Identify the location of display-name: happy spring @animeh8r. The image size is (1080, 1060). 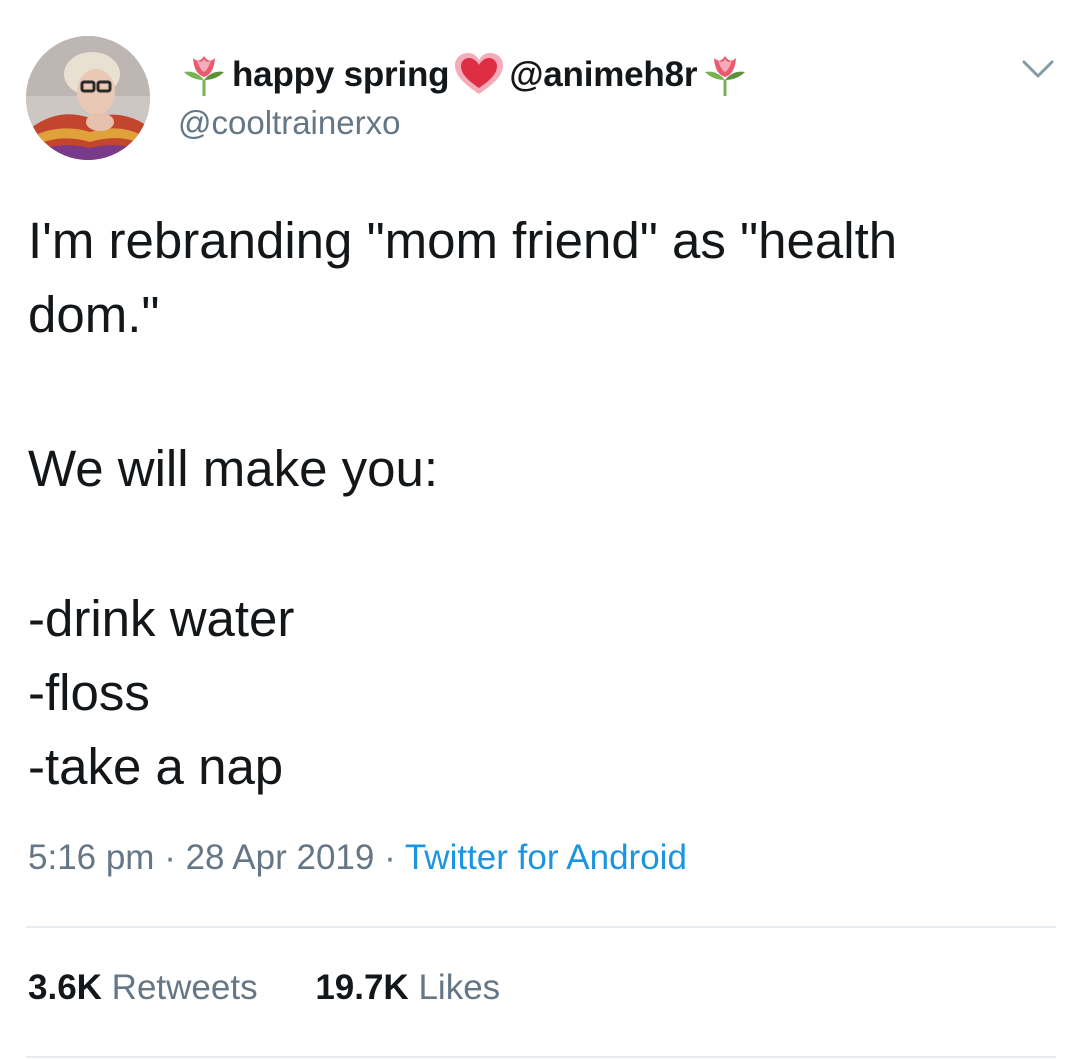
(464, 75).